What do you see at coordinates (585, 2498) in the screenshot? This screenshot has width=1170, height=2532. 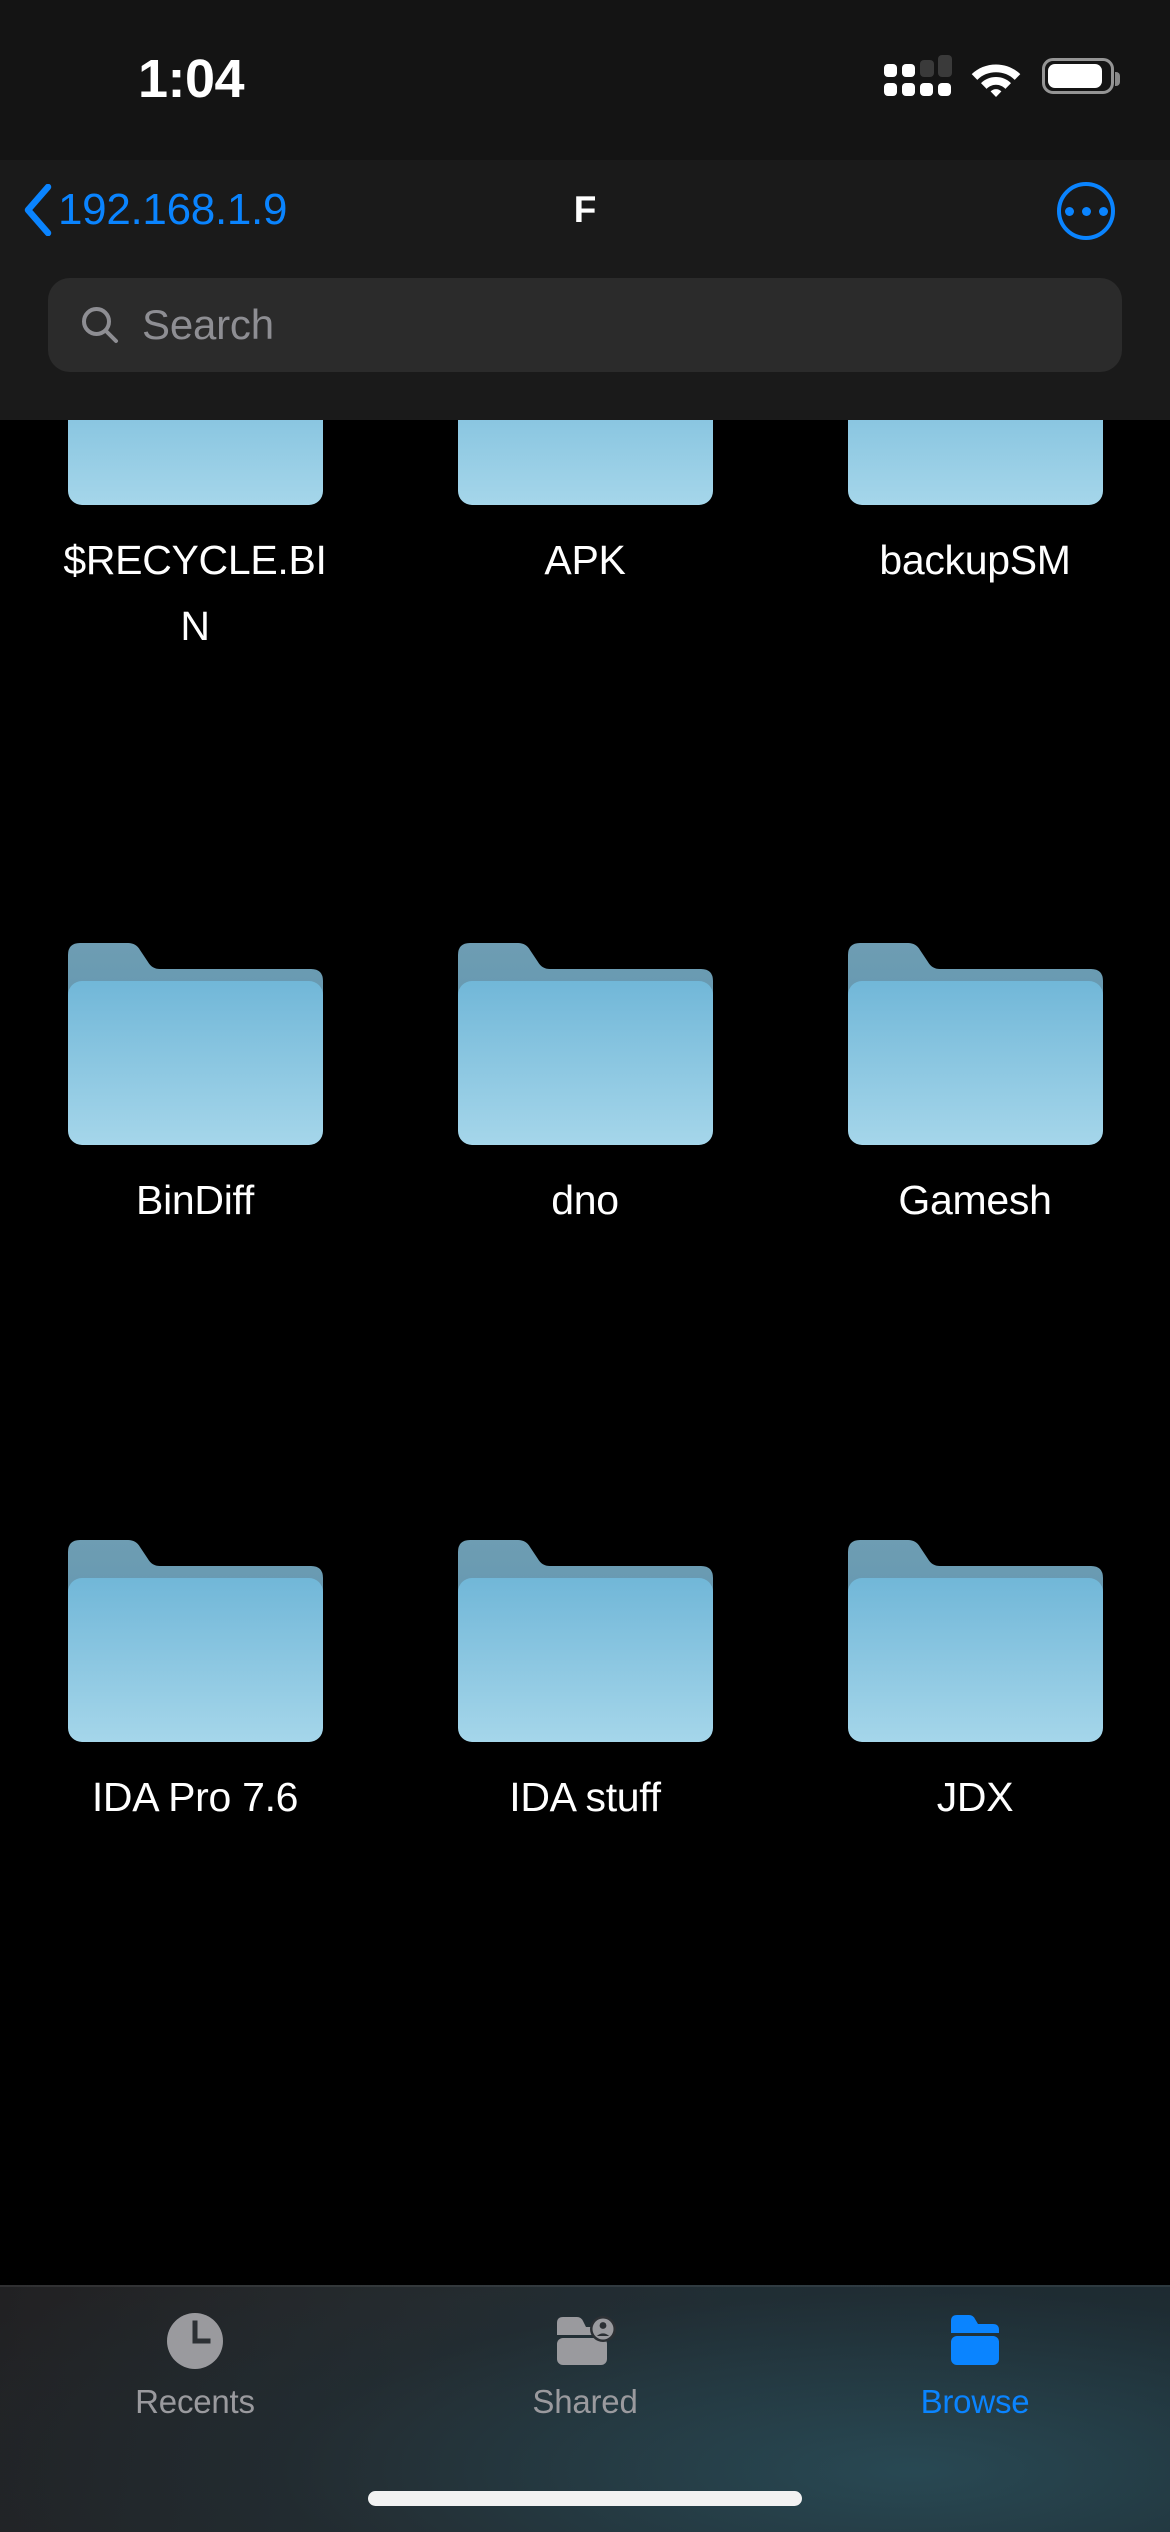 I see `home-indicator` at bounding box center [585, 2498].